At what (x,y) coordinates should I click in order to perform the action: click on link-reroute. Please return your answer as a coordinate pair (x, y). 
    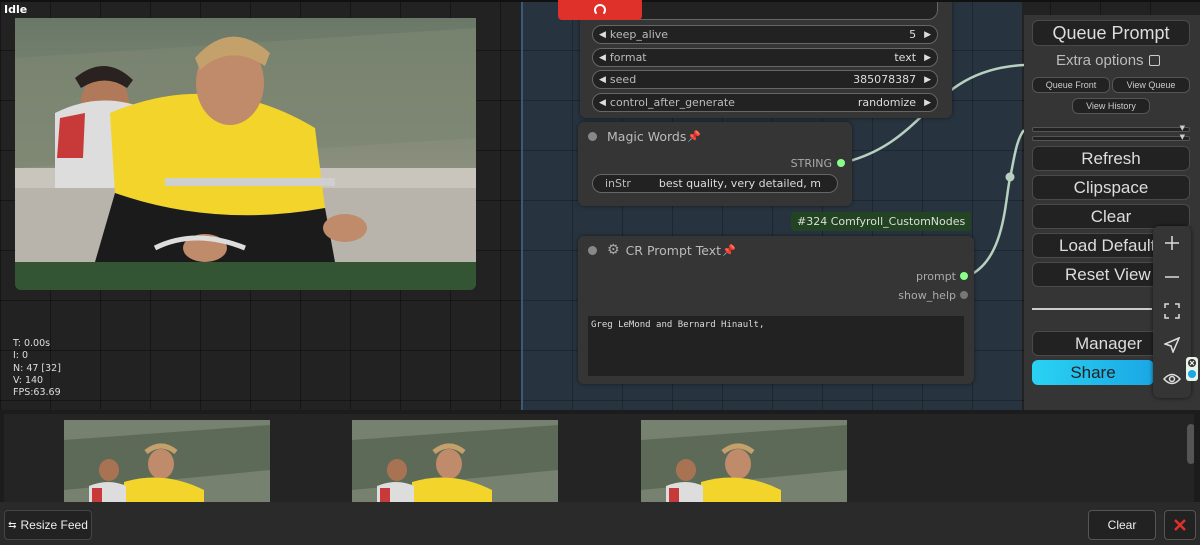
    Looking at the image, I should click on (1010, 177).